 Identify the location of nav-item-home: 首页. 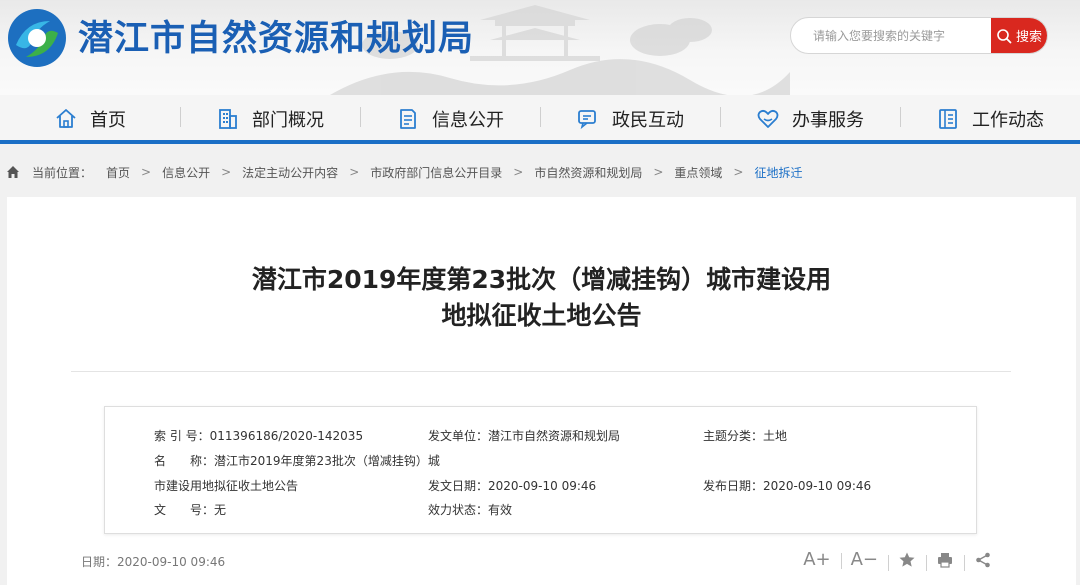
(90, 119).